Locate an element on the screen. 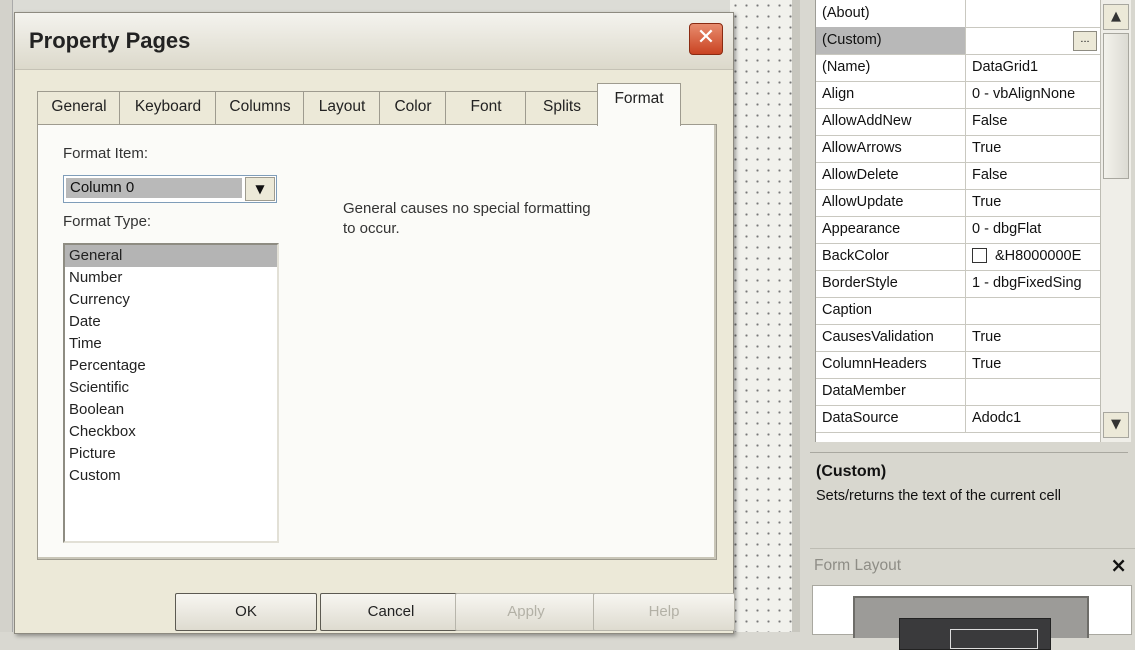  form-layout-preview is located at coordinates (972, 617).